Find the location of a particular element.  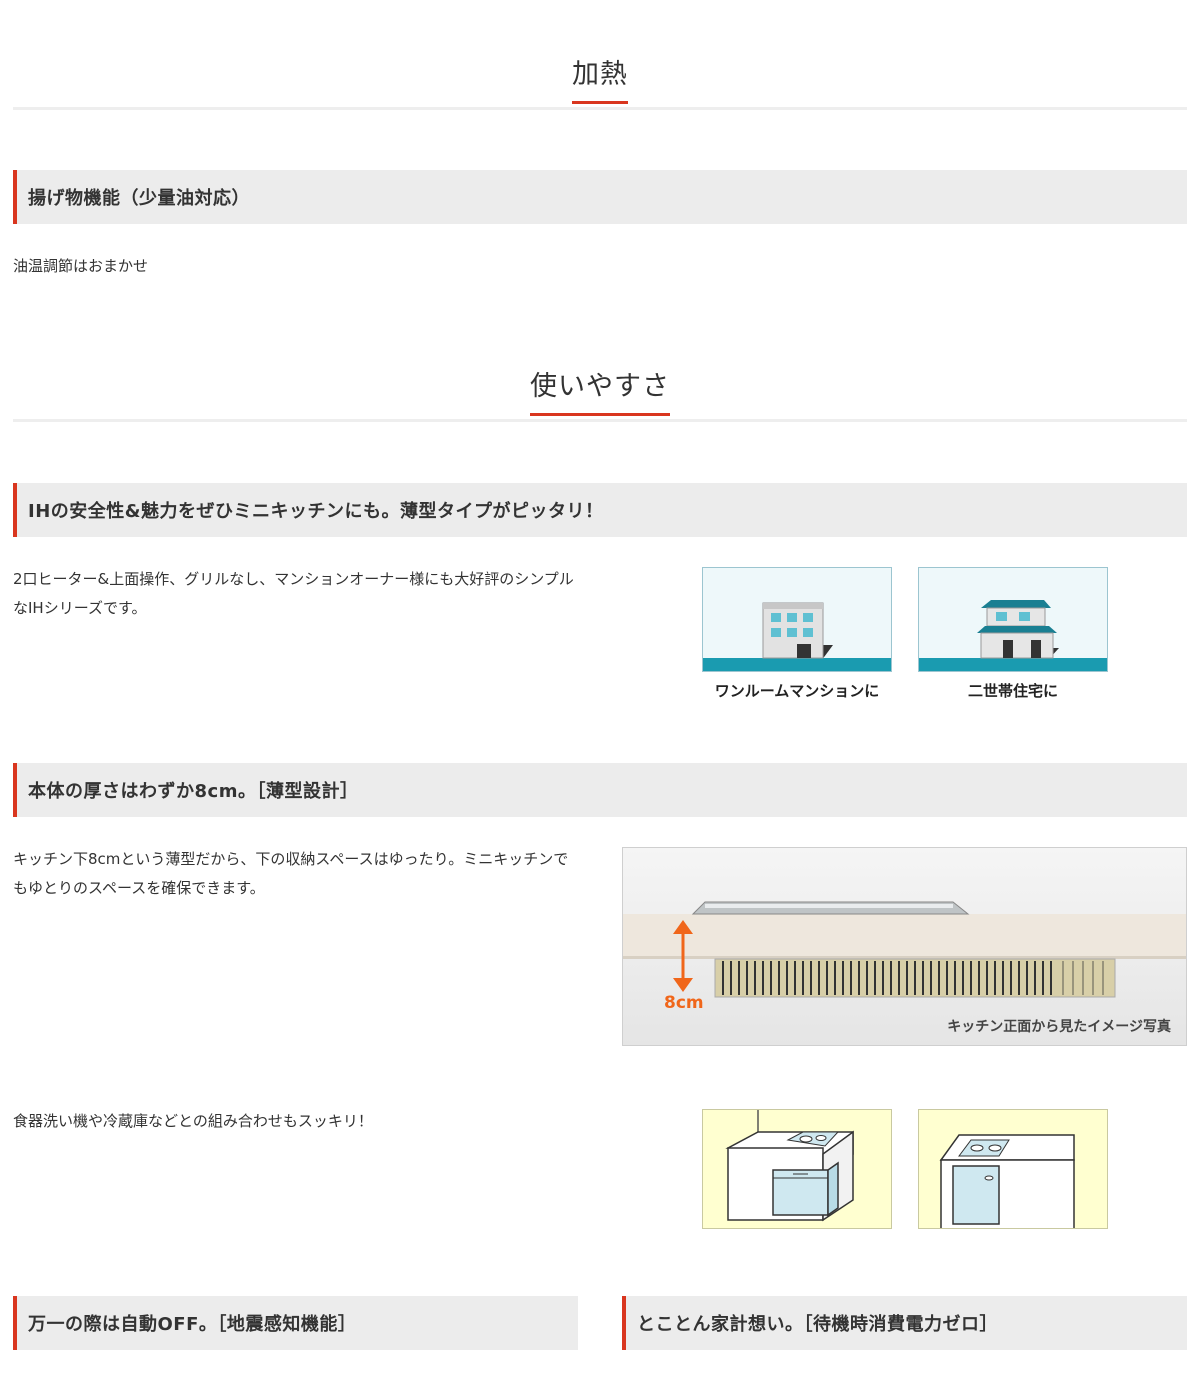

photo-caption: キッチン正面から見たイメージ写真 is located at coordinates (1059, 1027).